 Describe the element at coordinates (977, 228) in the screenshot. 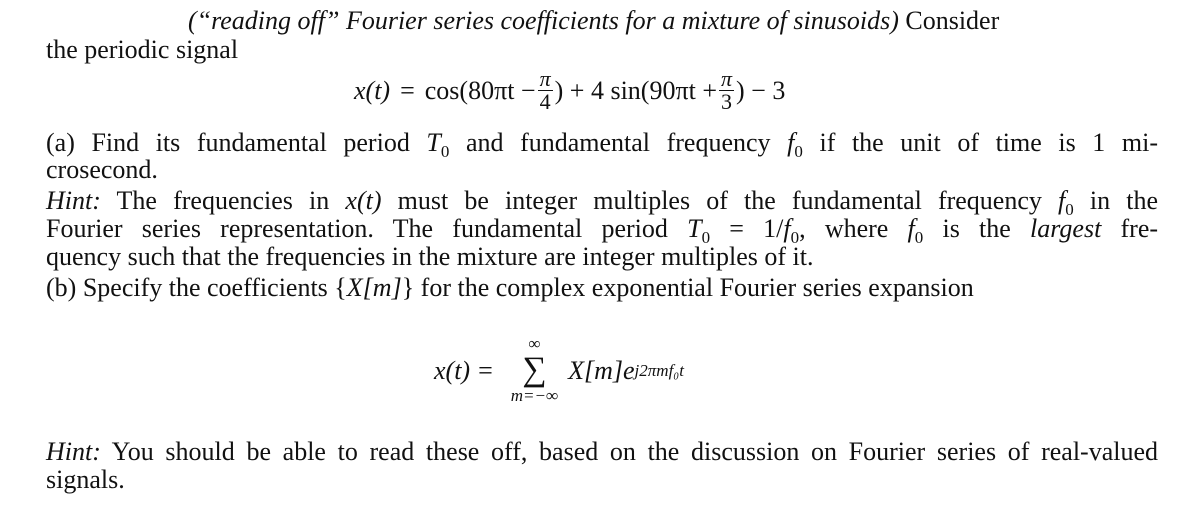

I see `hint1-is-the: is the` at that location.